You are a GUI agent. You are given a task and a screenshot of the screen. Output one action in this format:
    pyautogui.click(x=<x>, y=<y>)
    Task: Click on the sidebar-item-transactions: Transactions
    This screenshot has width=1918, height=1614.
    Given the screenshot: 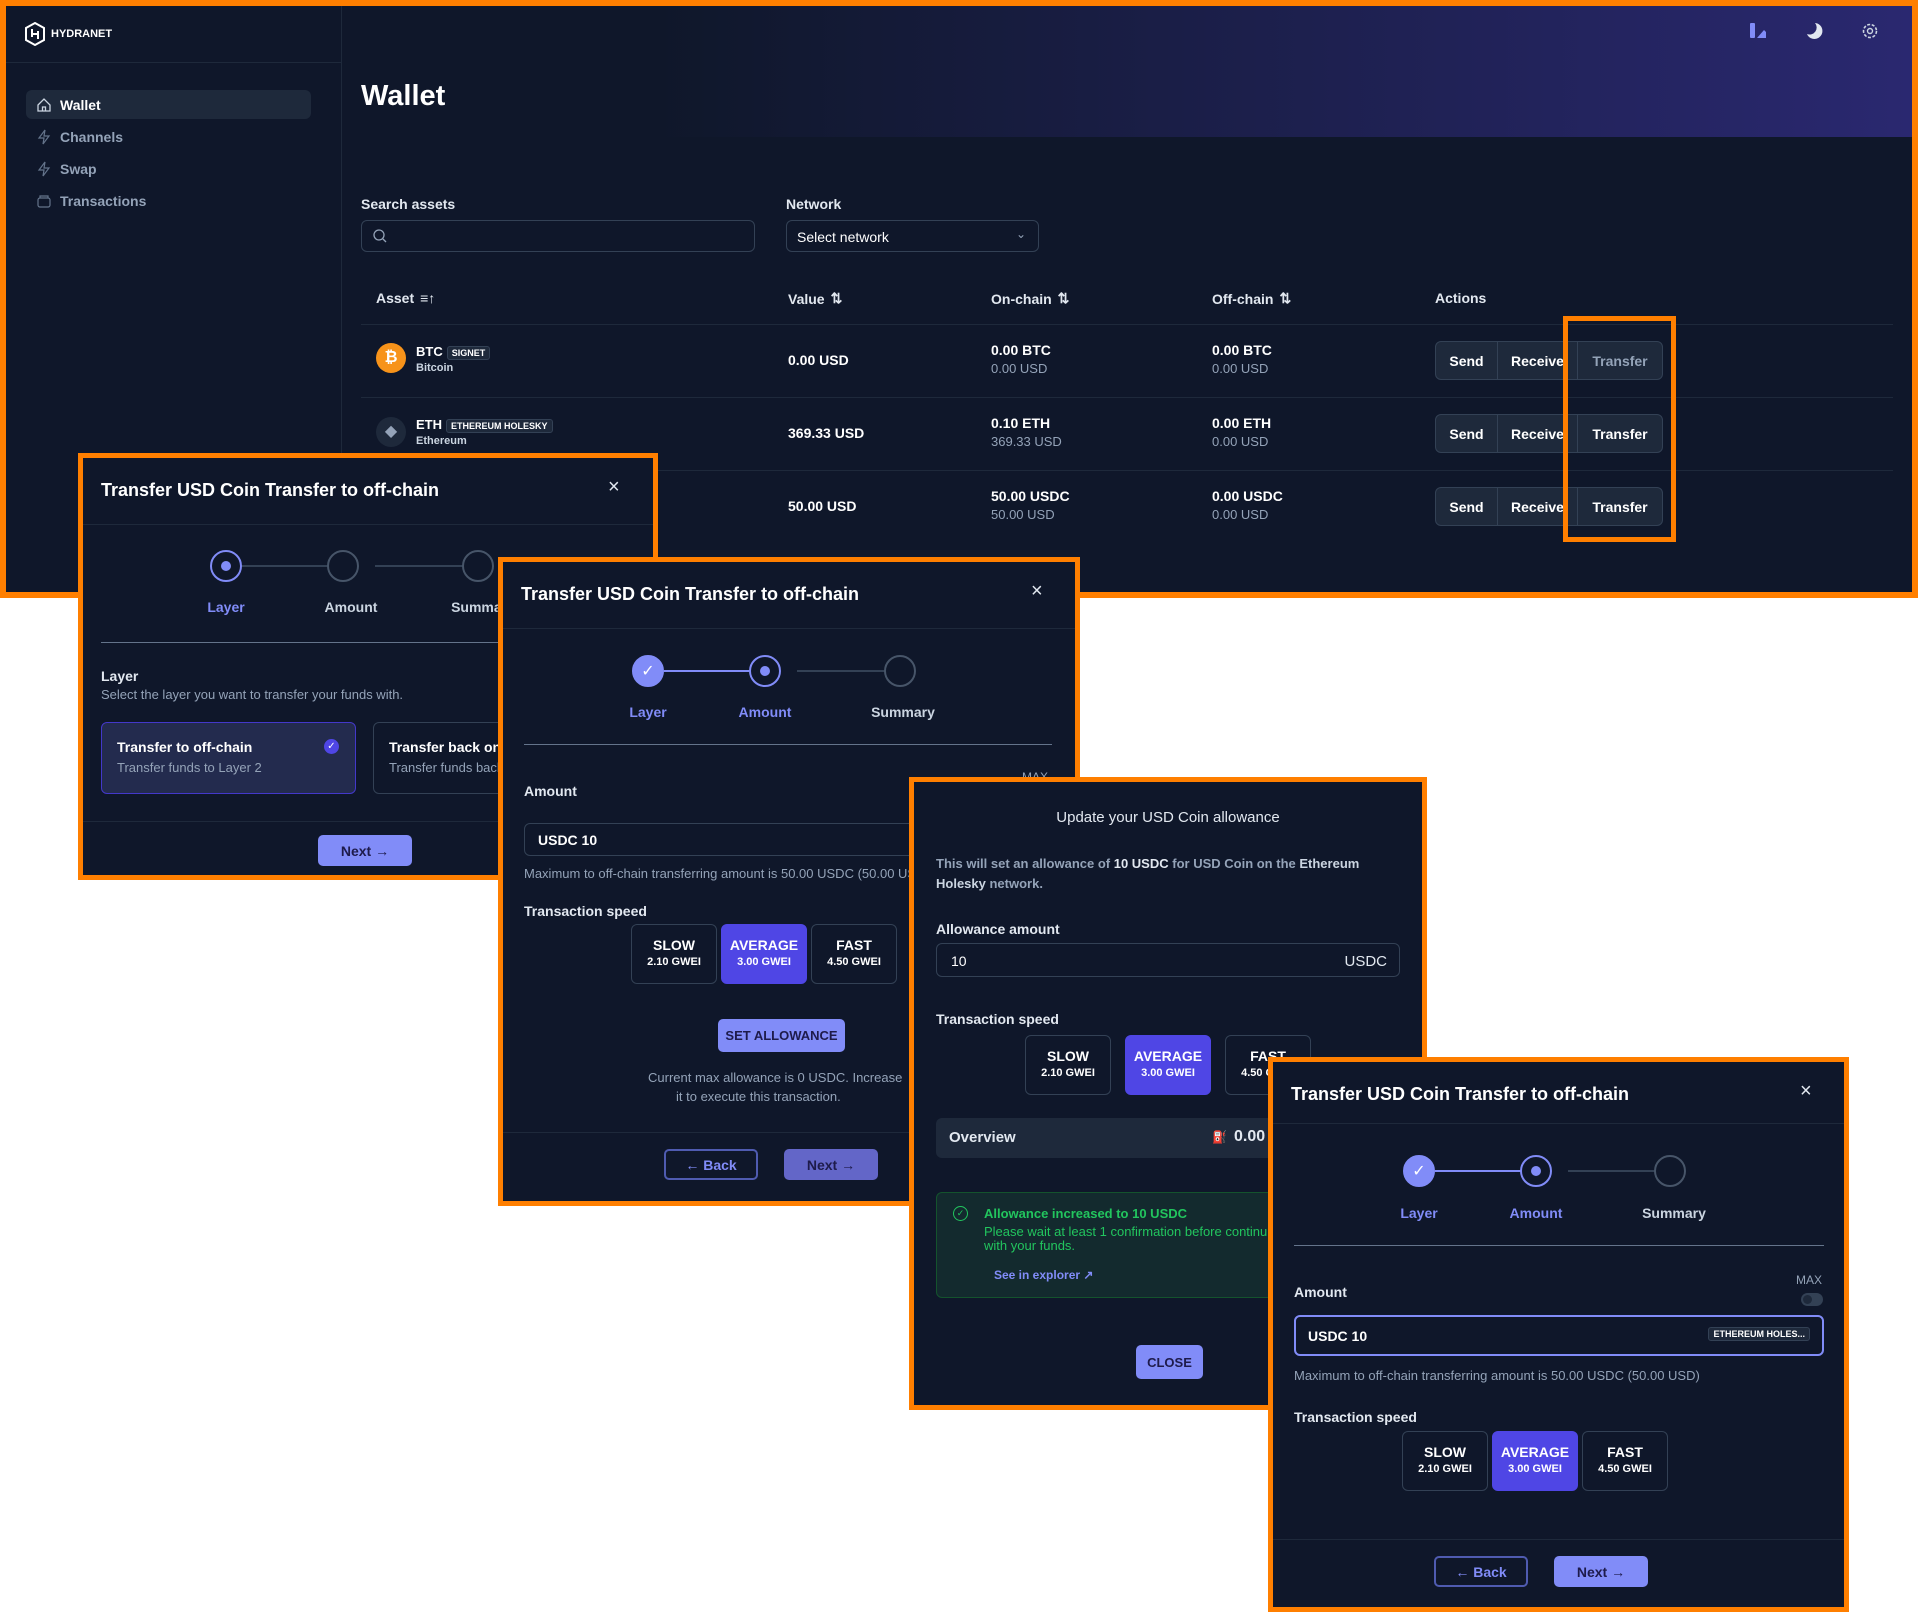 What is the action you would take?
    pyautogui.click(x=168, y=200)
    